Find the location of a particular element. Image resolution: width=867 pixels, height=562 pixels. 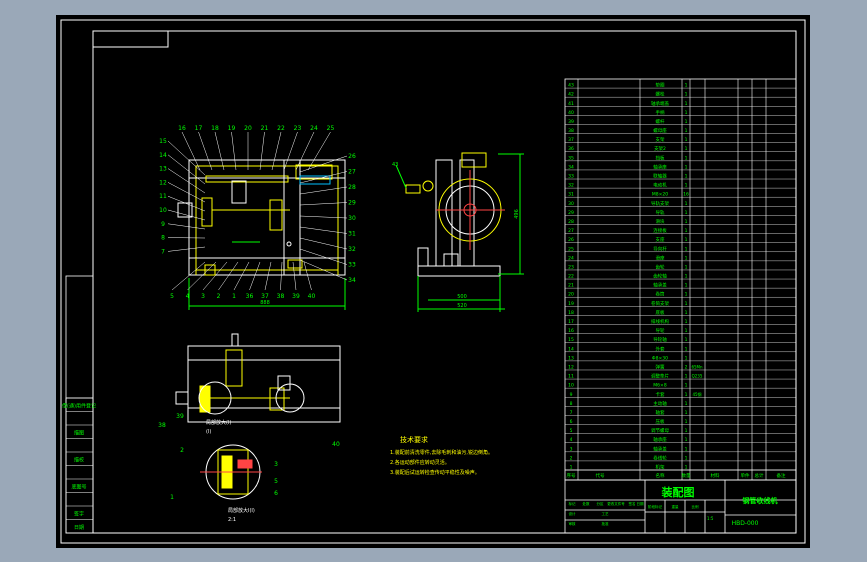

bom-row-name: 机架 is located at coordinates (660, 467).